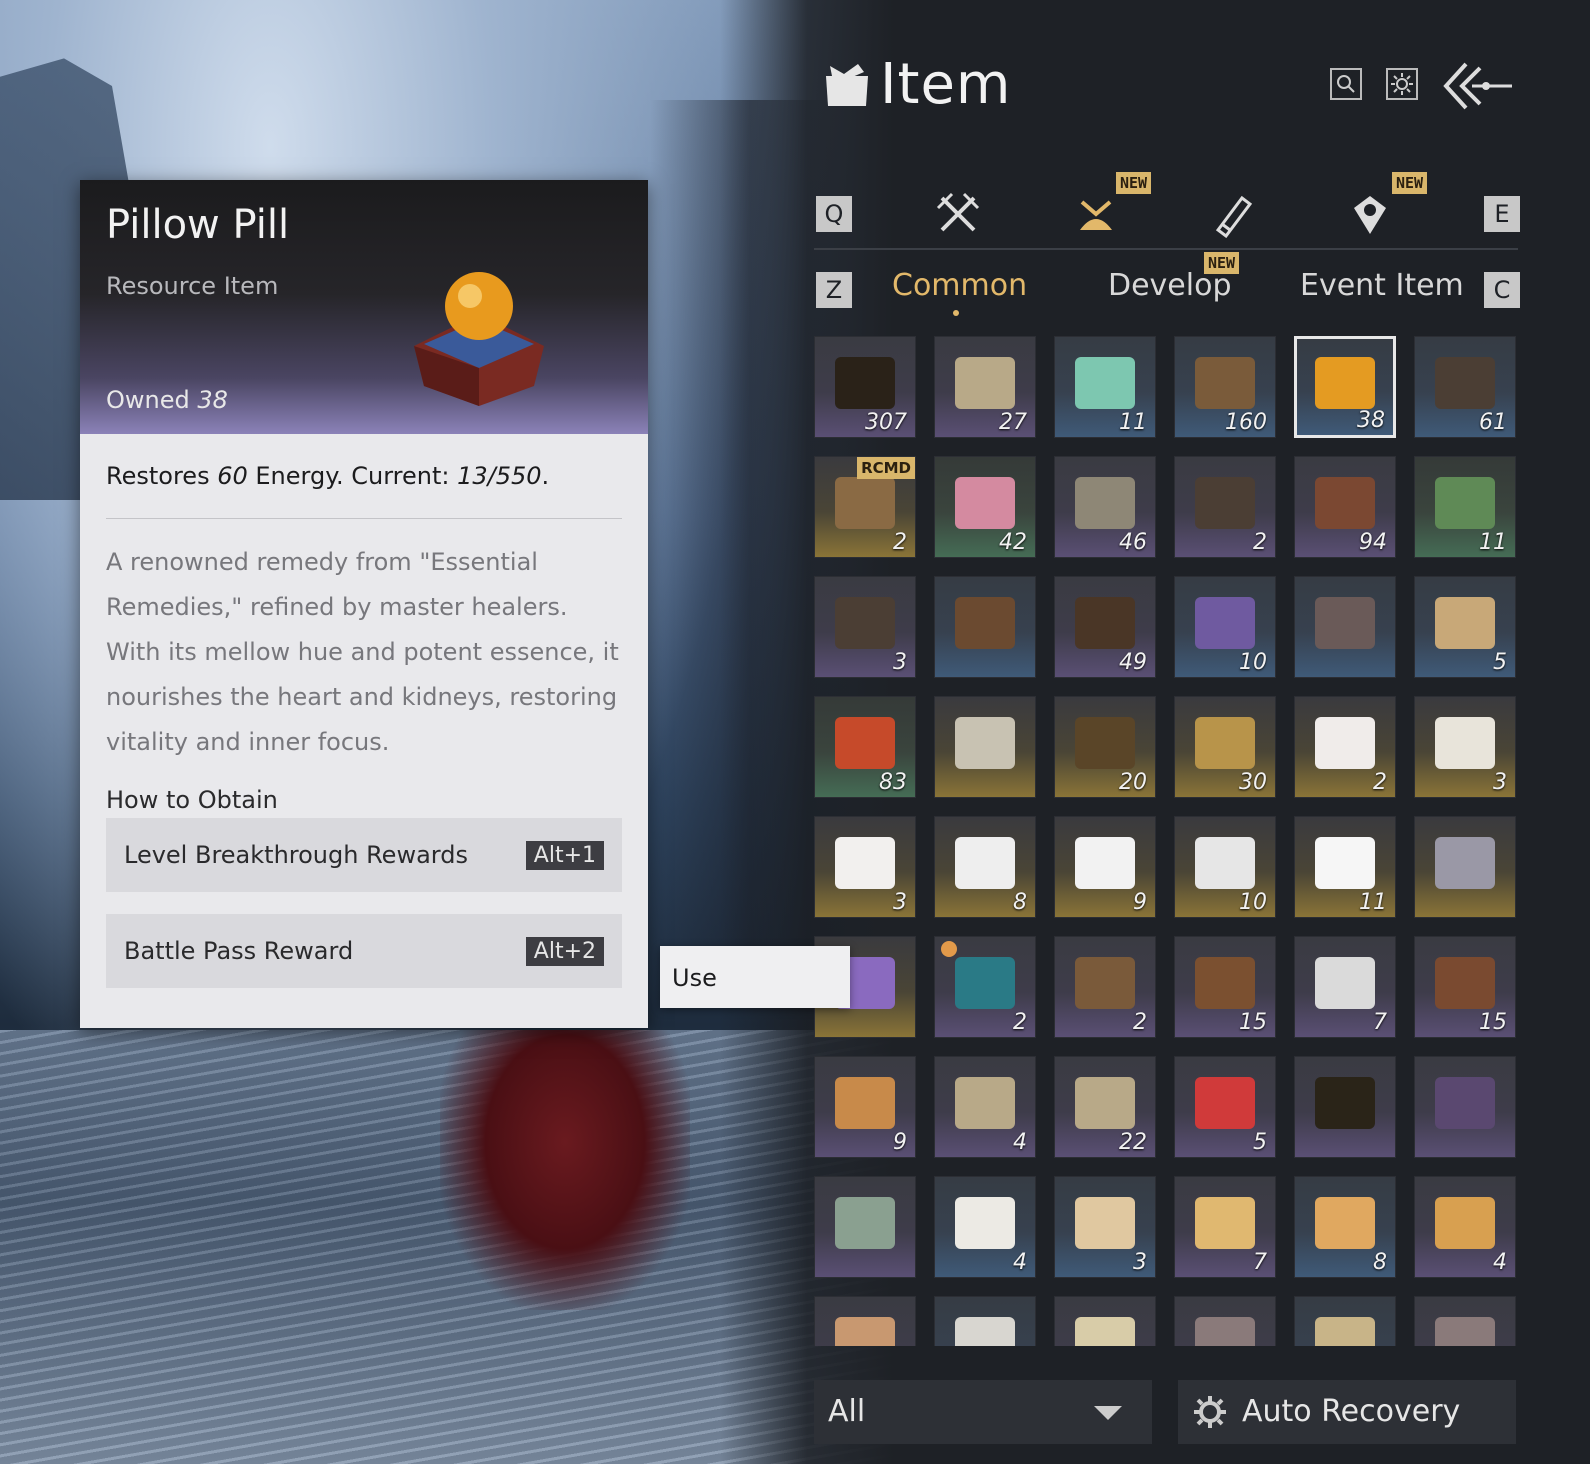 This screenshot has width=1590, height=1464. Describe the element at coordinates (1225, 387) in the screenshot. I see `item-slot: 160` at that location.